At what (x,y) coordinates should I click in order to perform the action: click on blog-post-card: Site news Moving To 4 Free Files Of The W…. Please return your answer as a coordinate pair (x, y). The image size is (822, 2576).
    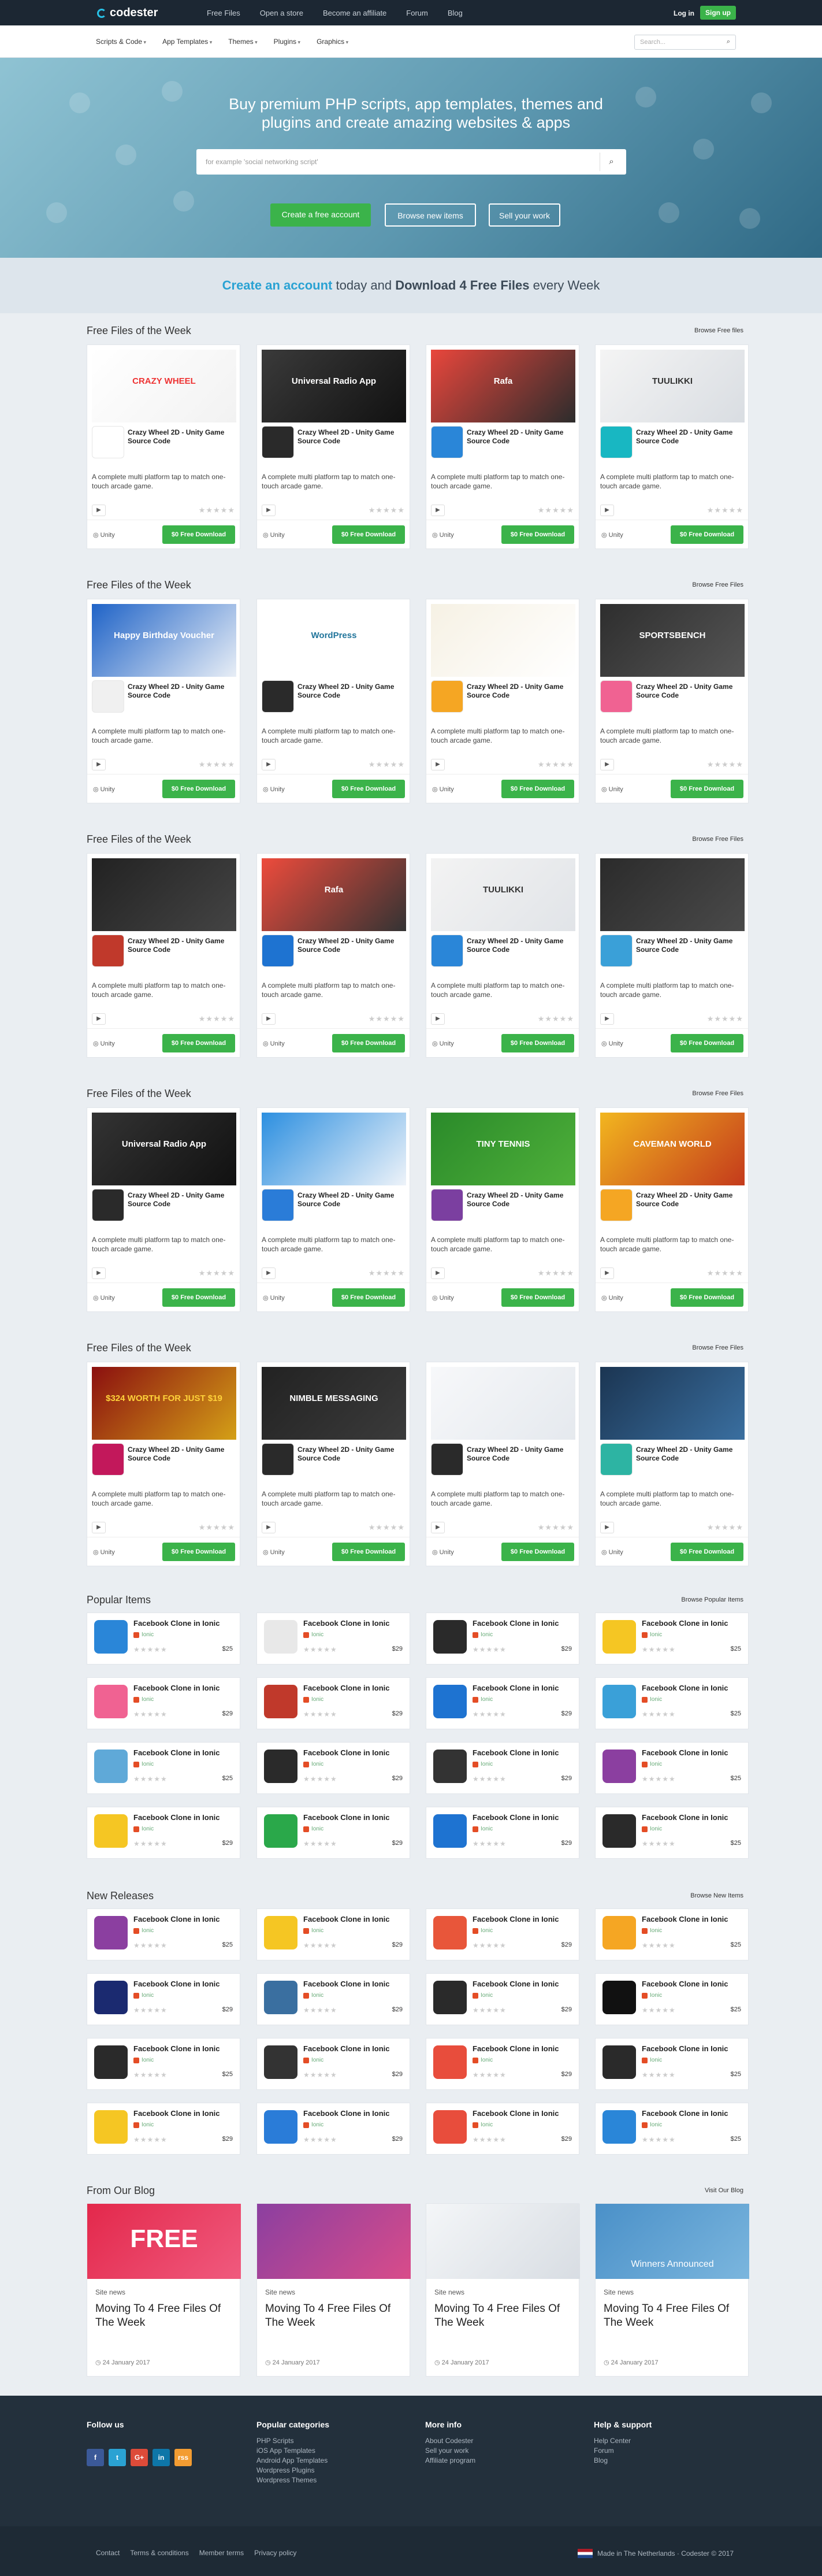
    Looking at the image, I should click on (503, 2290).